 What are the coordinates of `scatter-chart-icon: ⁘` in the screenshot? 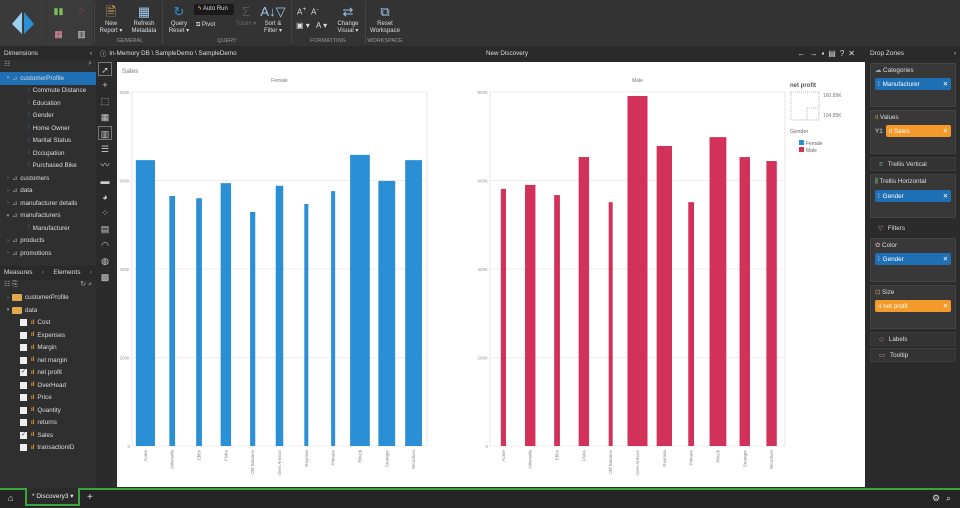 It's located at (105, 213).